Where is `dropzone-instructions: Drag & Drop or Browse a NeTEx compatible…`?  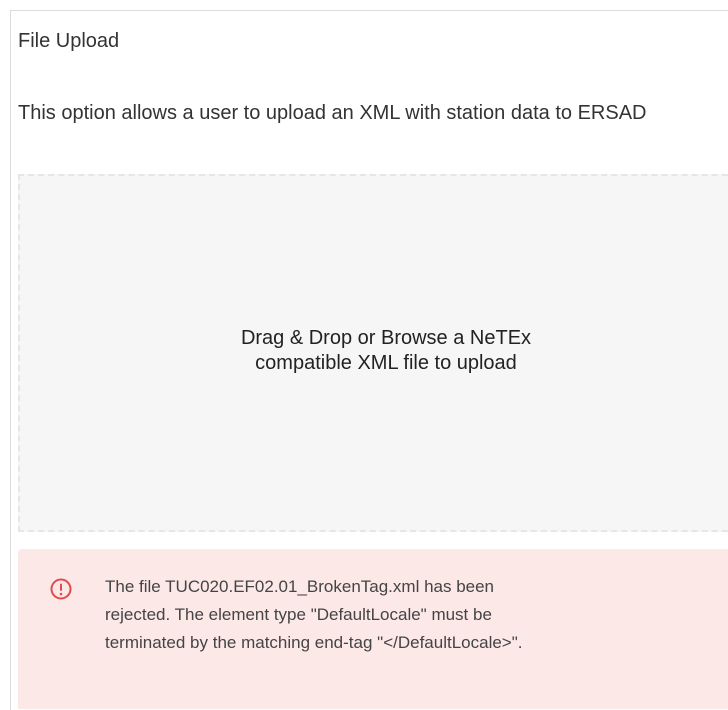
dropzone-instructions: Drag & Drop or Browse a NeTEx compatible… is located at coordinates (374, 351).